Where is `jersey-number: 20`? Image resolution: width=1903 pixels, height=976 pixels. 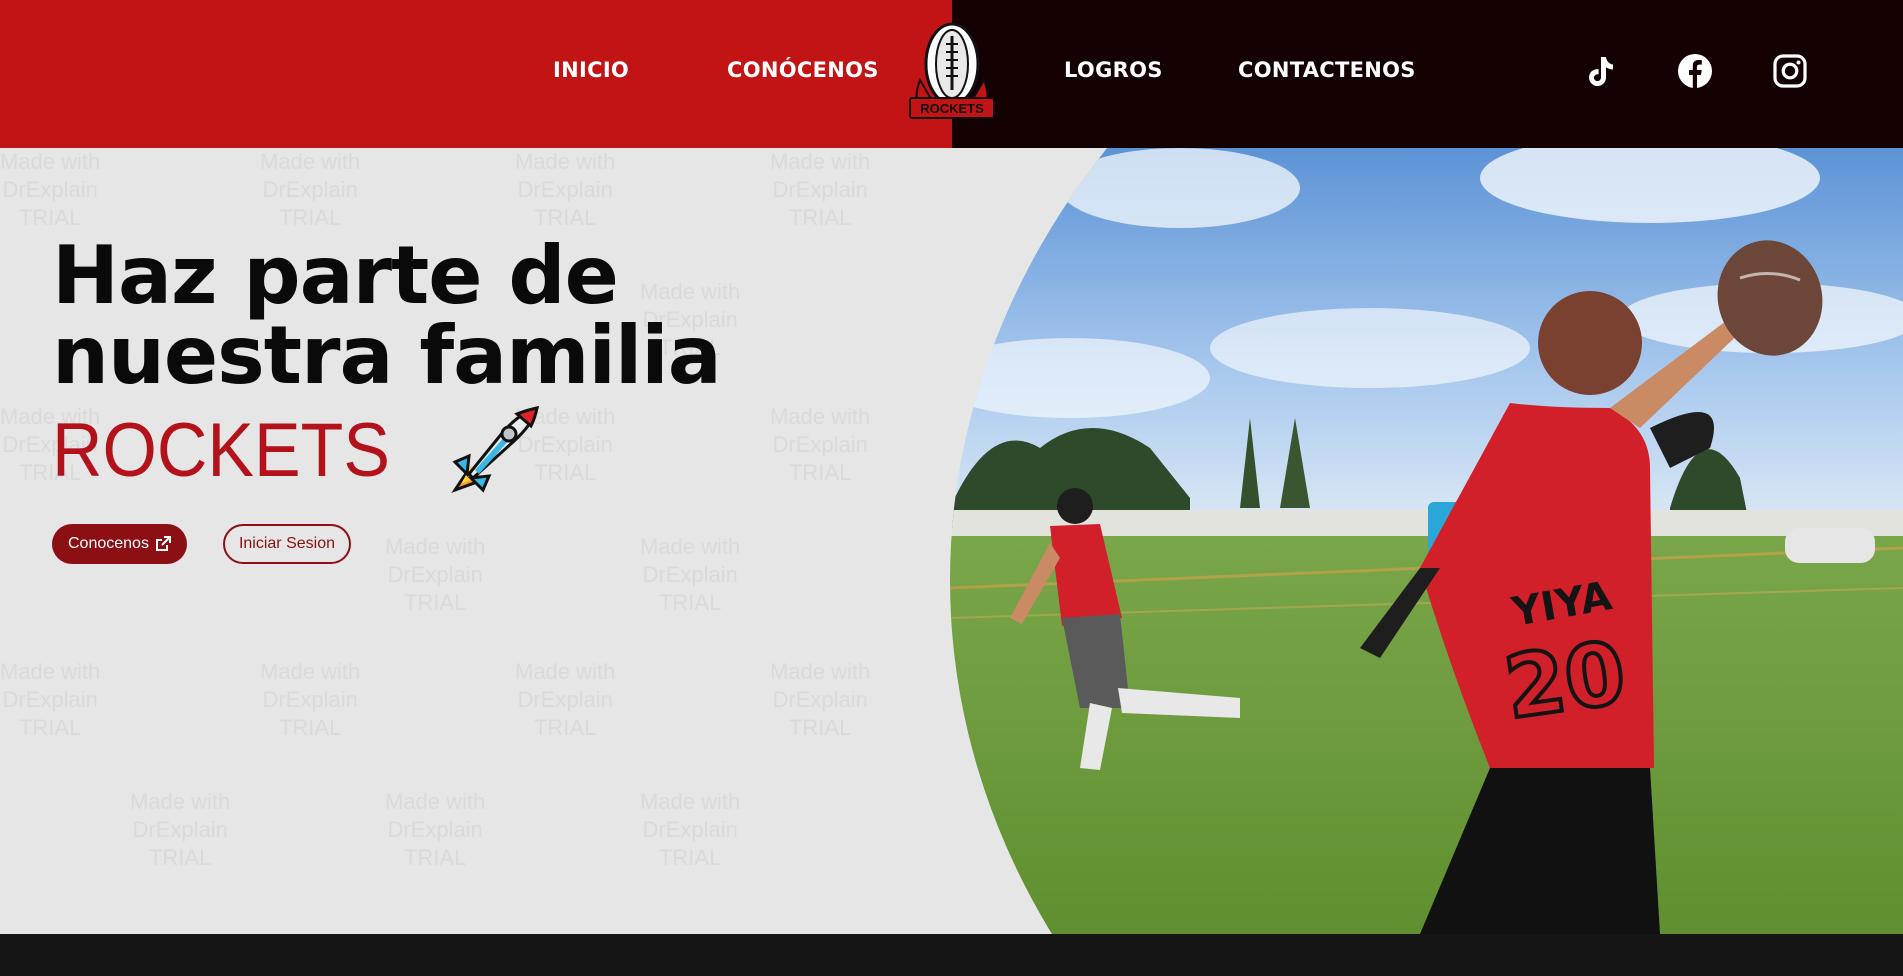 jersey-number: 20 is located at coordinates (1565, 681).